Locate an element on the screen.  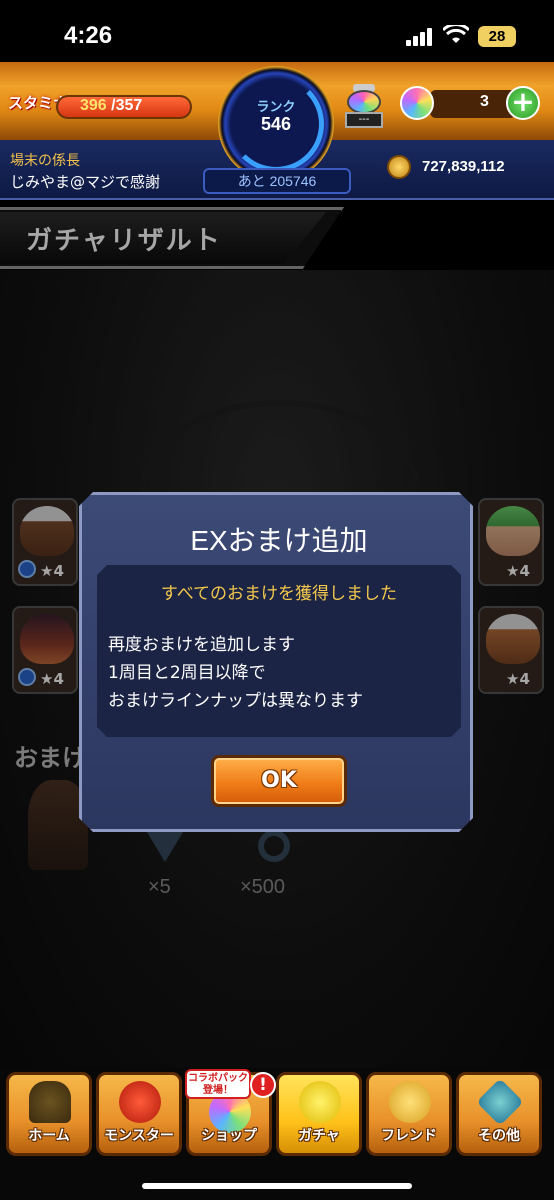
orb-icon is located at coordinates (417, 103).